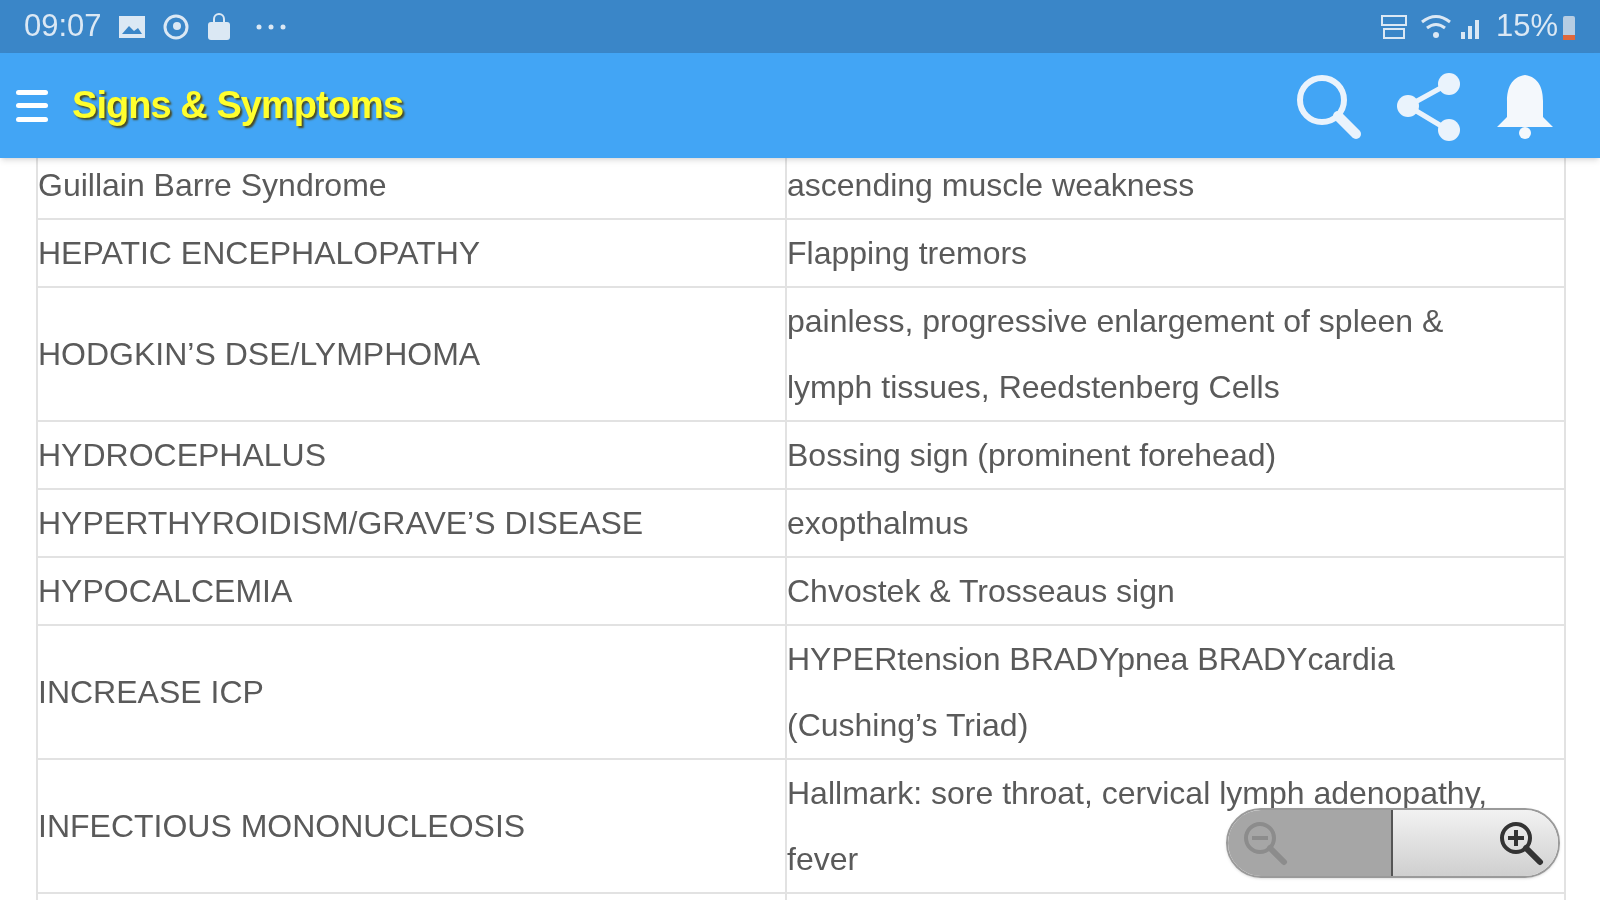 This screenshot has height=900, width=1600. I want to click on app-title: Signs & Symptoms, so click(238, 105).